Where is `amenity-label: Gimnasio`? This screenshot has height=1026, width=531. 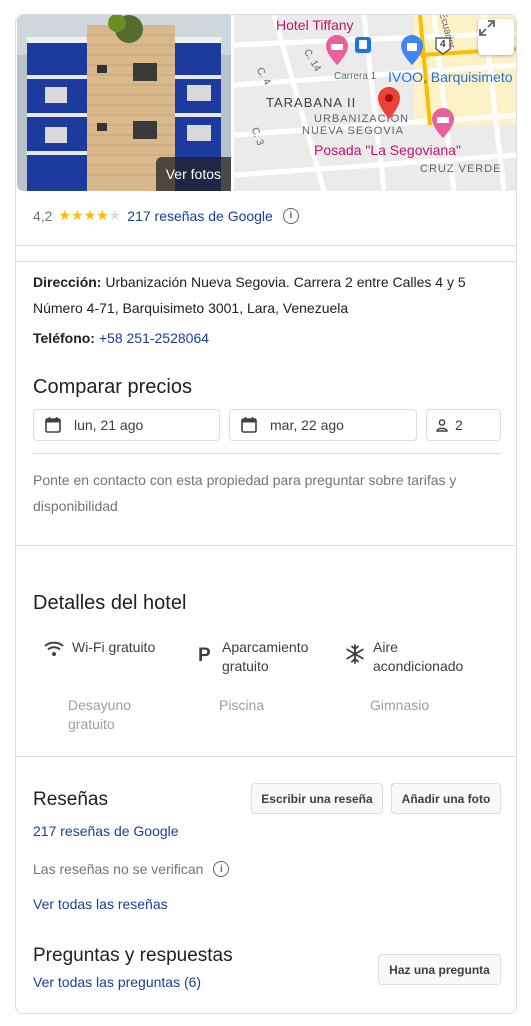
amenity-label: Gimnasio is located at coordinates (400, 705).